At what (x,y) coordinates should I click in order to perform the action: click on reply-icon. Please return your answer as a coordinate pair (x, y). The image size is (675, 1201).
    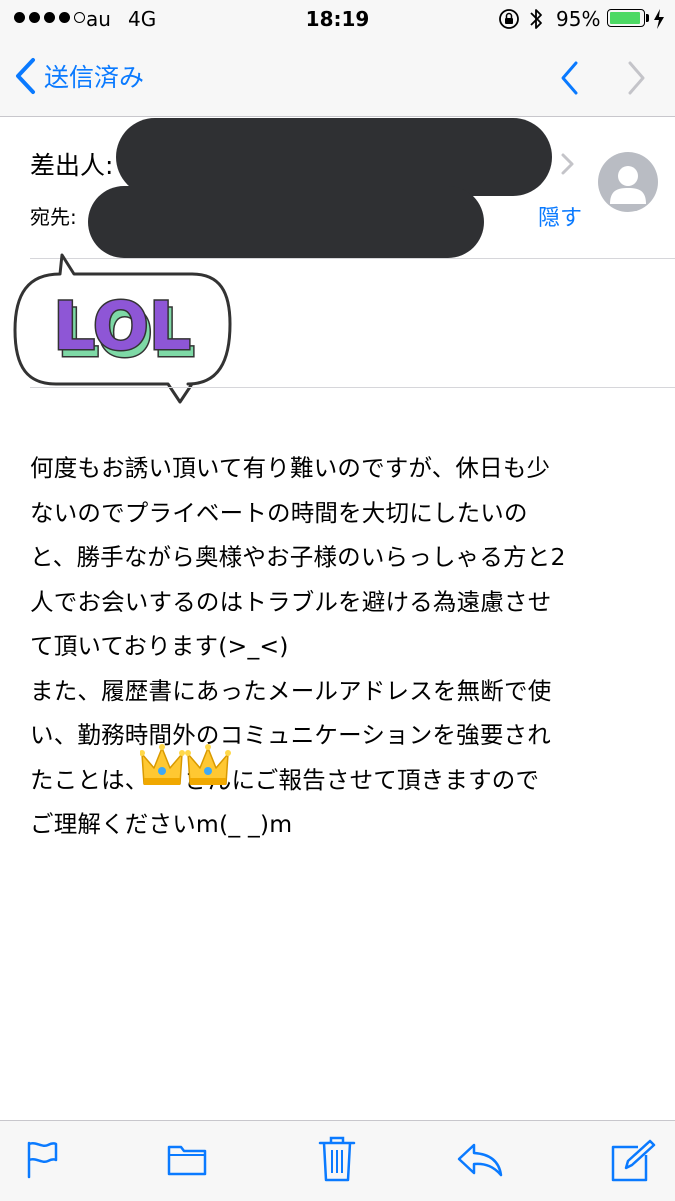
    Looking at the image, I should click on (480, 1159).